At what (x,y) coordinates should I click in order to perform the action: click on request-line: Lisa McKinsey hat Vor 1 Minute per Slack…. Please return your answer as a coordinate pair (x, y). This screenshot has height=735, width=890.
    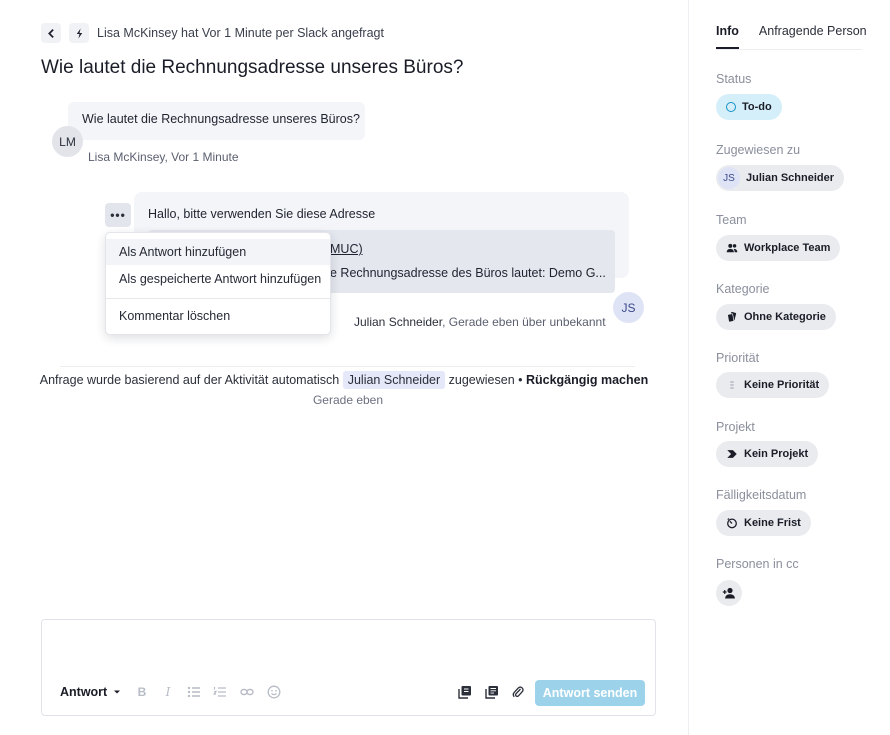
    Looking at the image, I should click on (240, 33).